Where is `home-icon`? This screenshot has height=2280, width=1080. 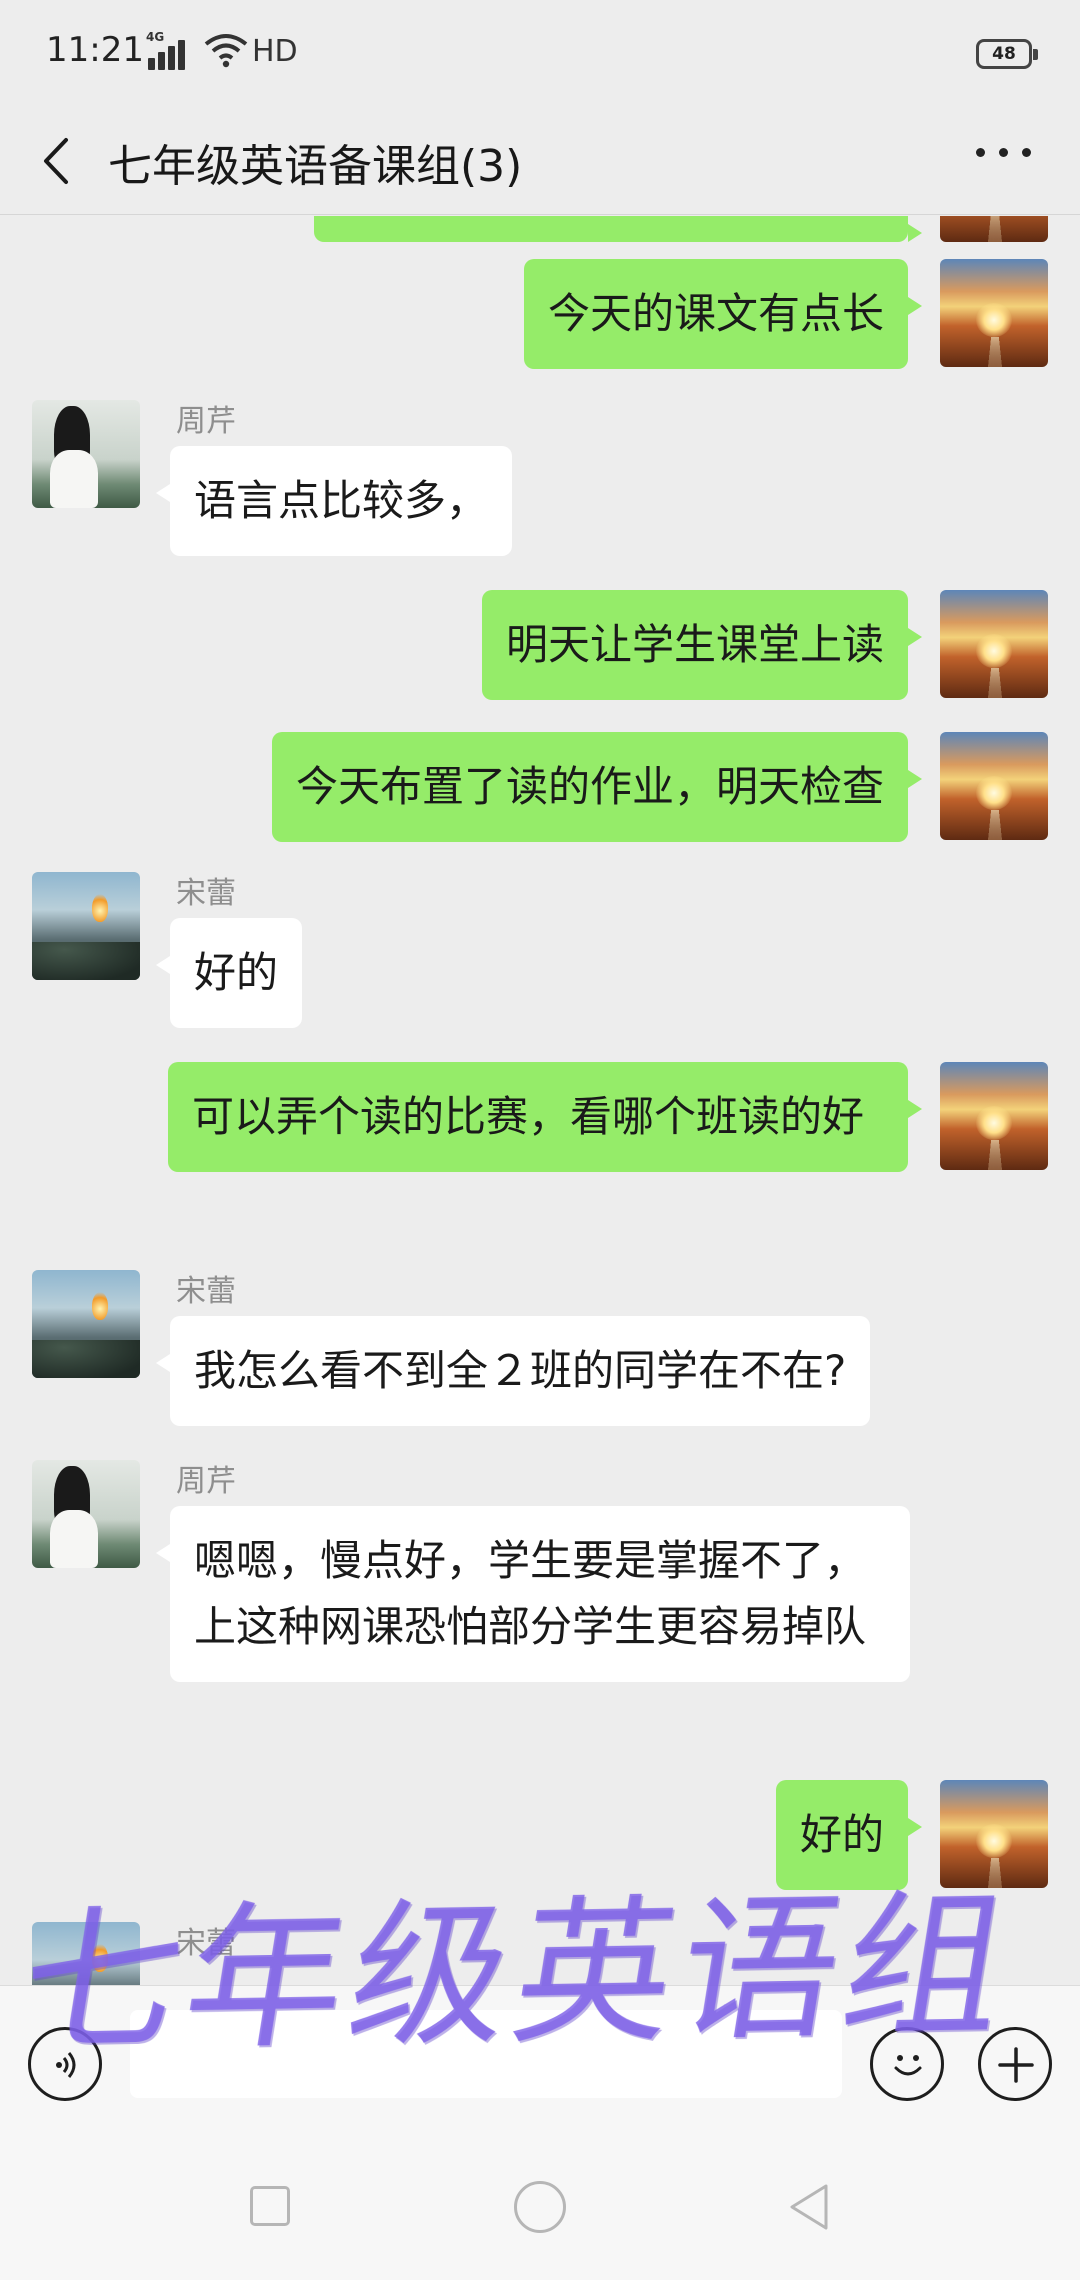 home-icon is located at coordinates (540, 2207).